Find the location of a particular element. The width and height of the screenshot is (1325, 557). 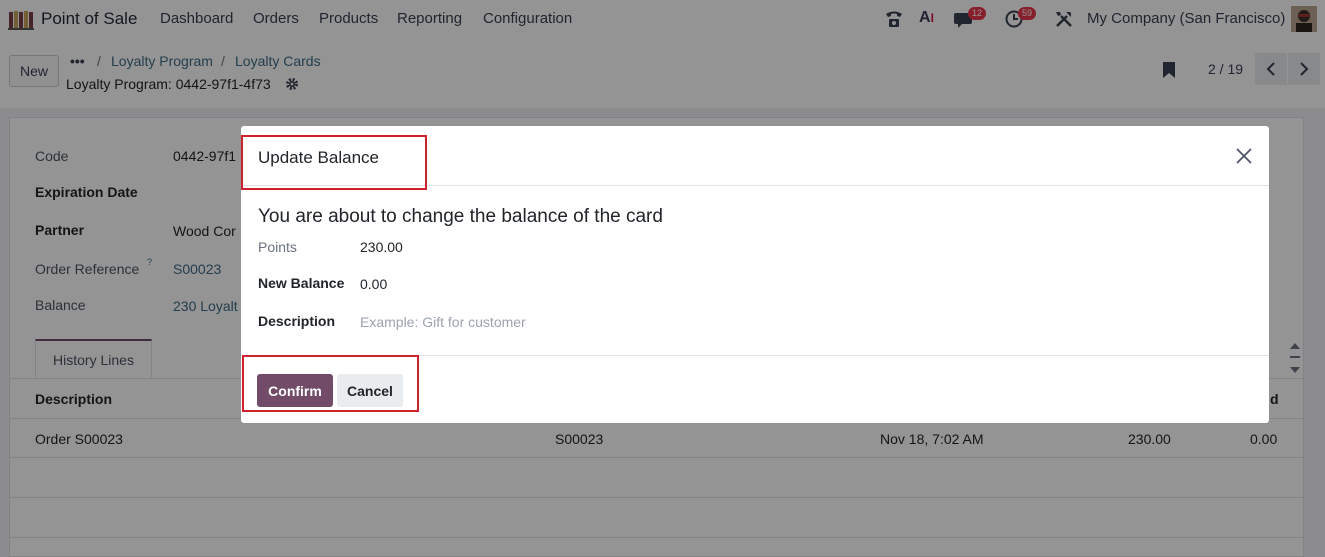

points-value: 230.00 is located at coordinates (381, 247).